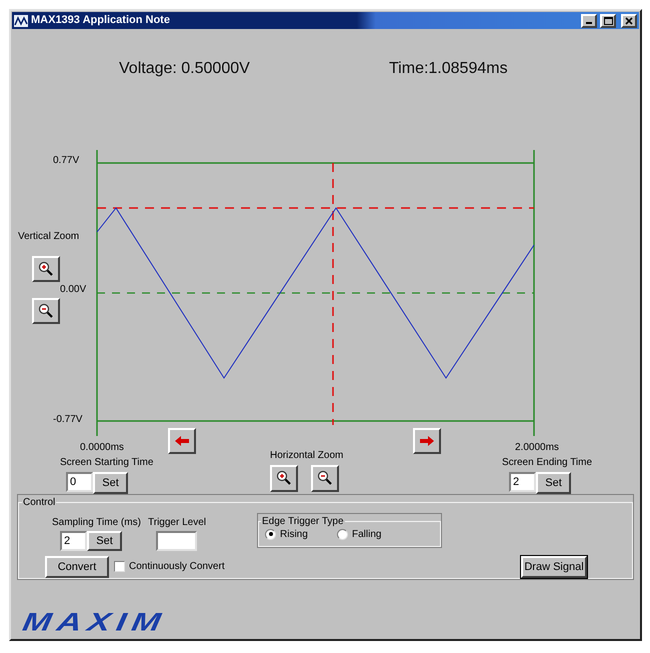  What do you see at coordinates (110, 483) in the screenshot?
I see `screen-start-set-button: Set` at bounding box center [110, 483].